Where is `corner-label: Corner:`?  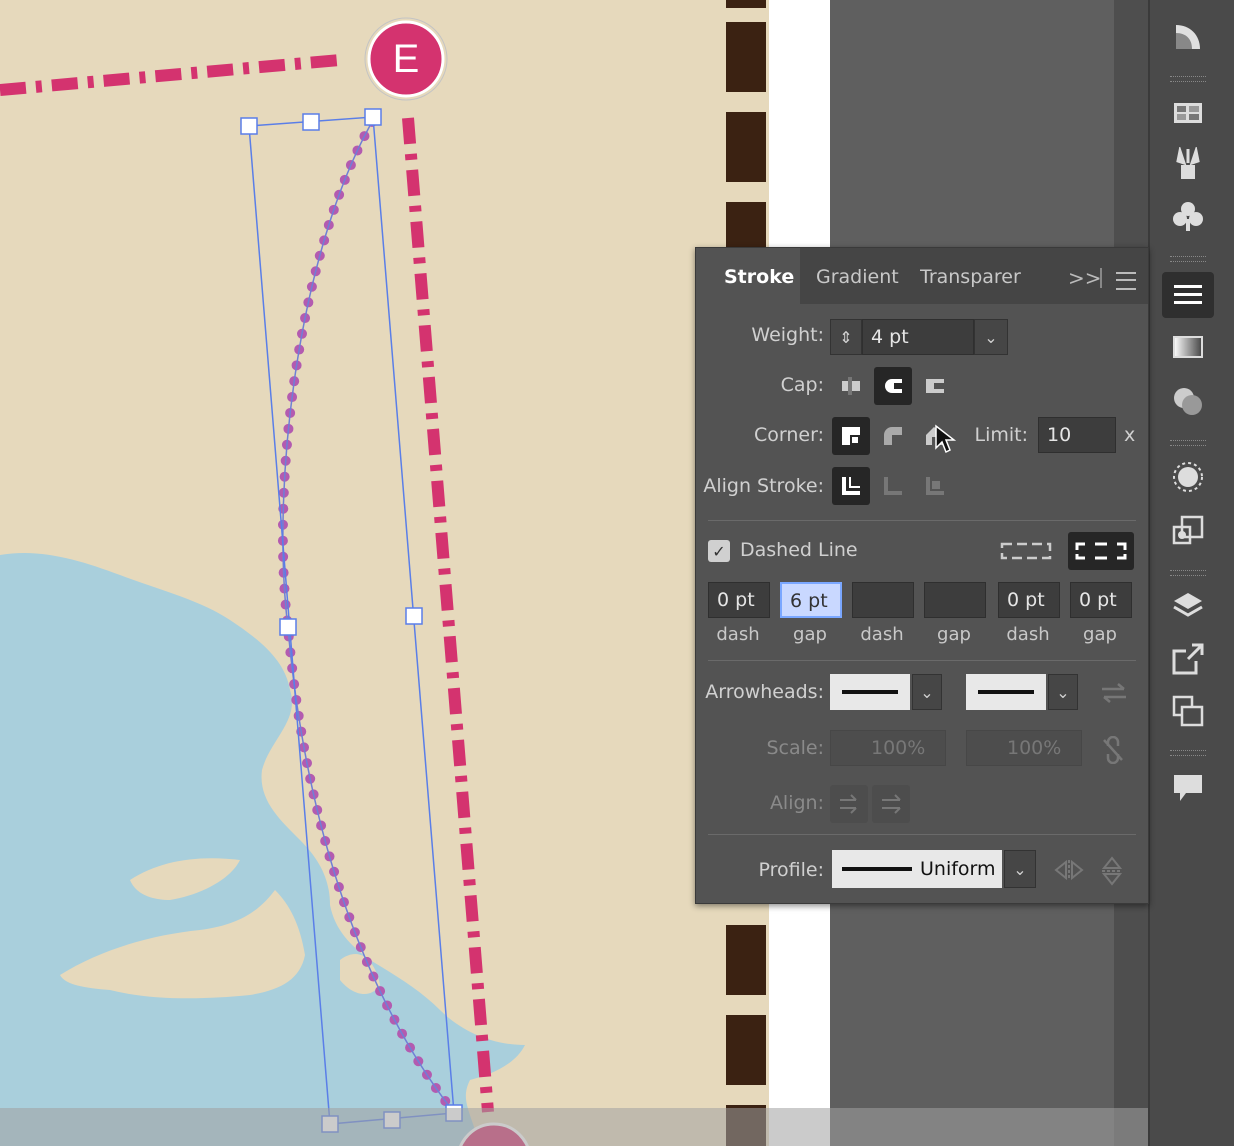
corner-label: Corner: is located at coordinates (789, 435).